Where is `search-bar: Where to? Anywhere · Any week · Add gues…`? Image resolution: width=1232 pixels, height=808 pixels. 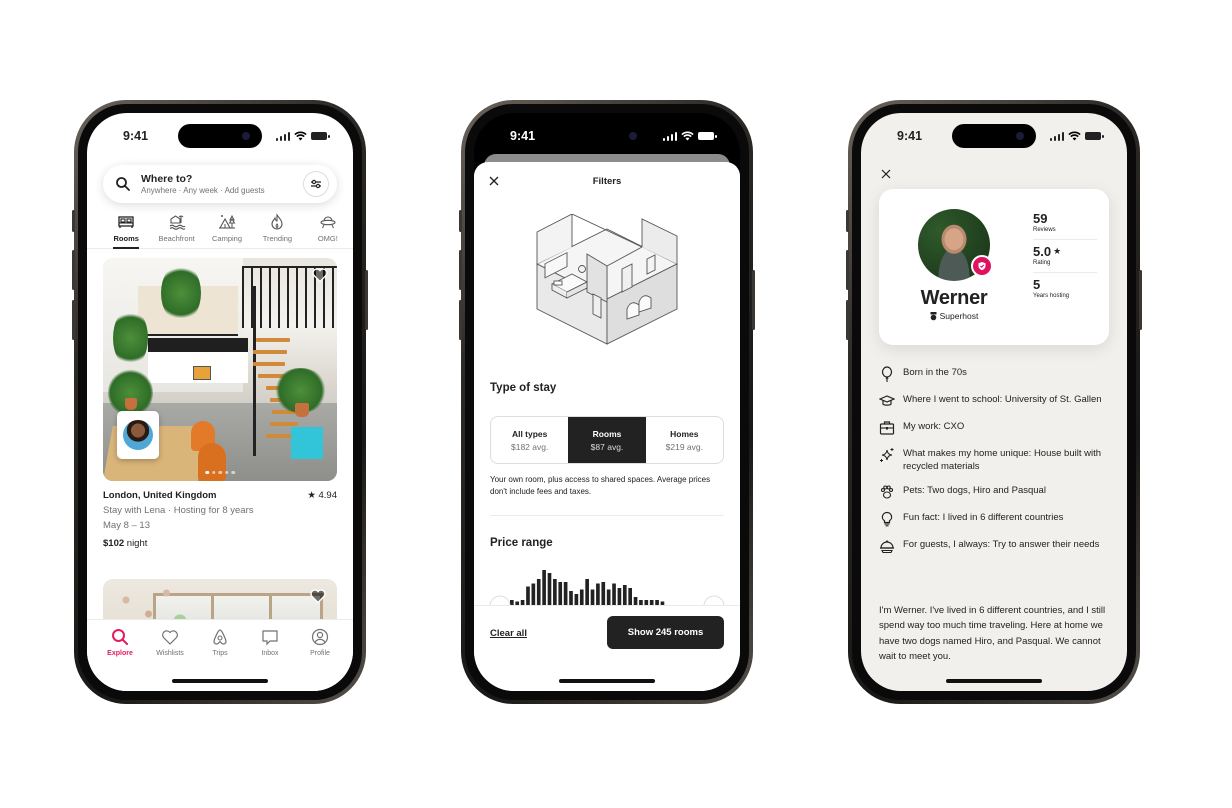 search-bar: Where to? Anywhere · Any week · Add gues… is located at coordinates (220, 184).